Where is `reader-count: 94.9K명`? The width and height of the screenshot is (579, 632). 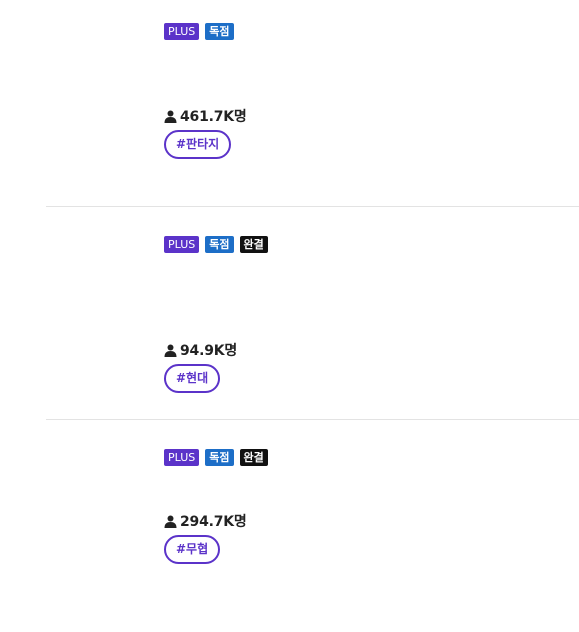
reader-count: 94.9K명 is located at coordinates (200, 350).